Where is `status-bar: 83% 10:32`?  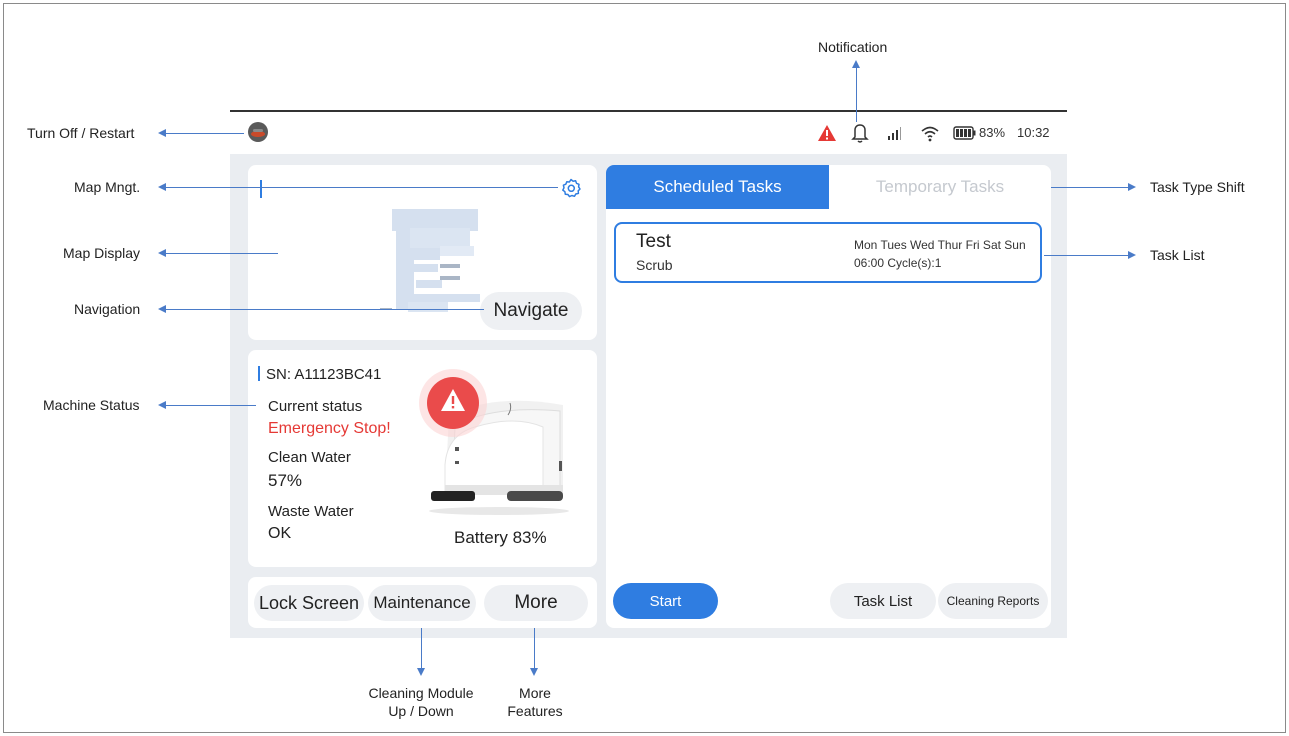
status-bar: 83% 10:32 is located at coordinates (648, 133).